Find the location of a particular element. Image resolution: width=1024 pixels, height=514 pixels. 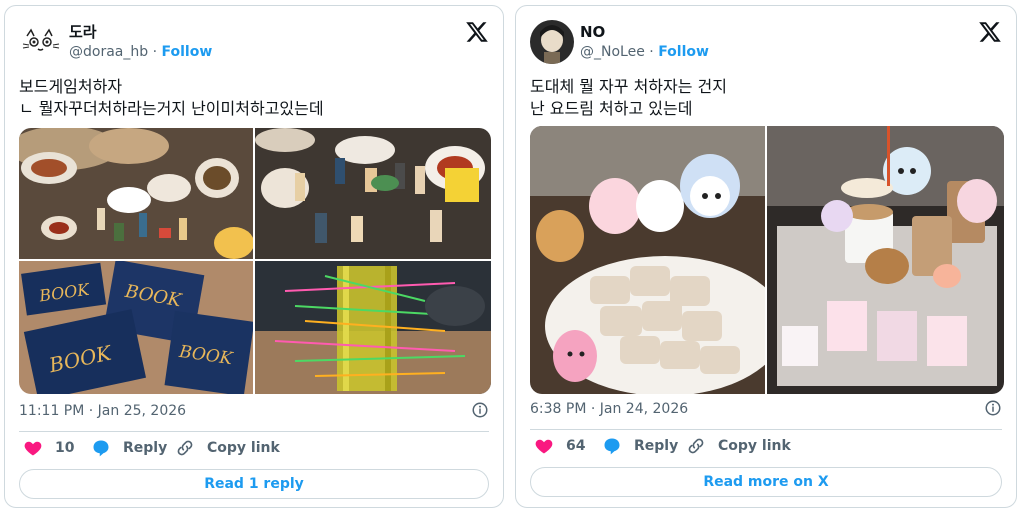

like-count: 10 is located at coordinates (65, 448).